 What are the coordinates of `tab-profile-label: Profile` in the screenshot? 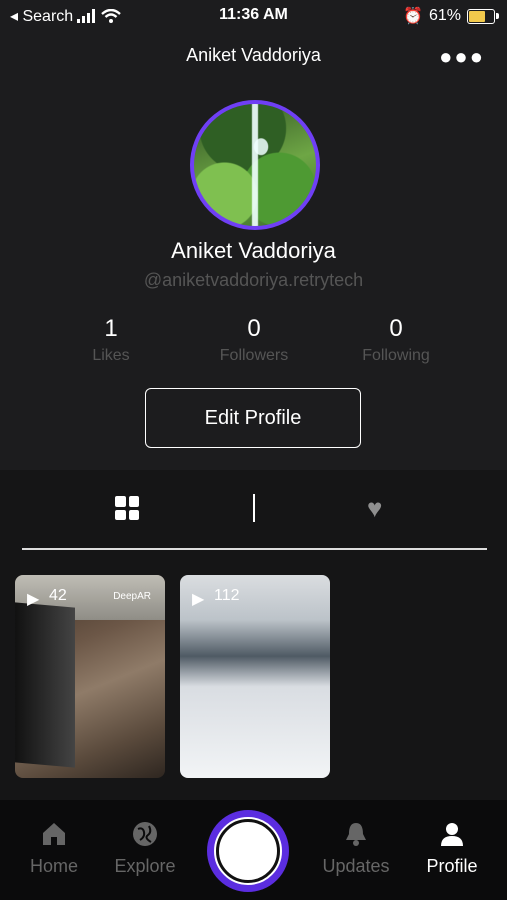 It's located at (452, 866).